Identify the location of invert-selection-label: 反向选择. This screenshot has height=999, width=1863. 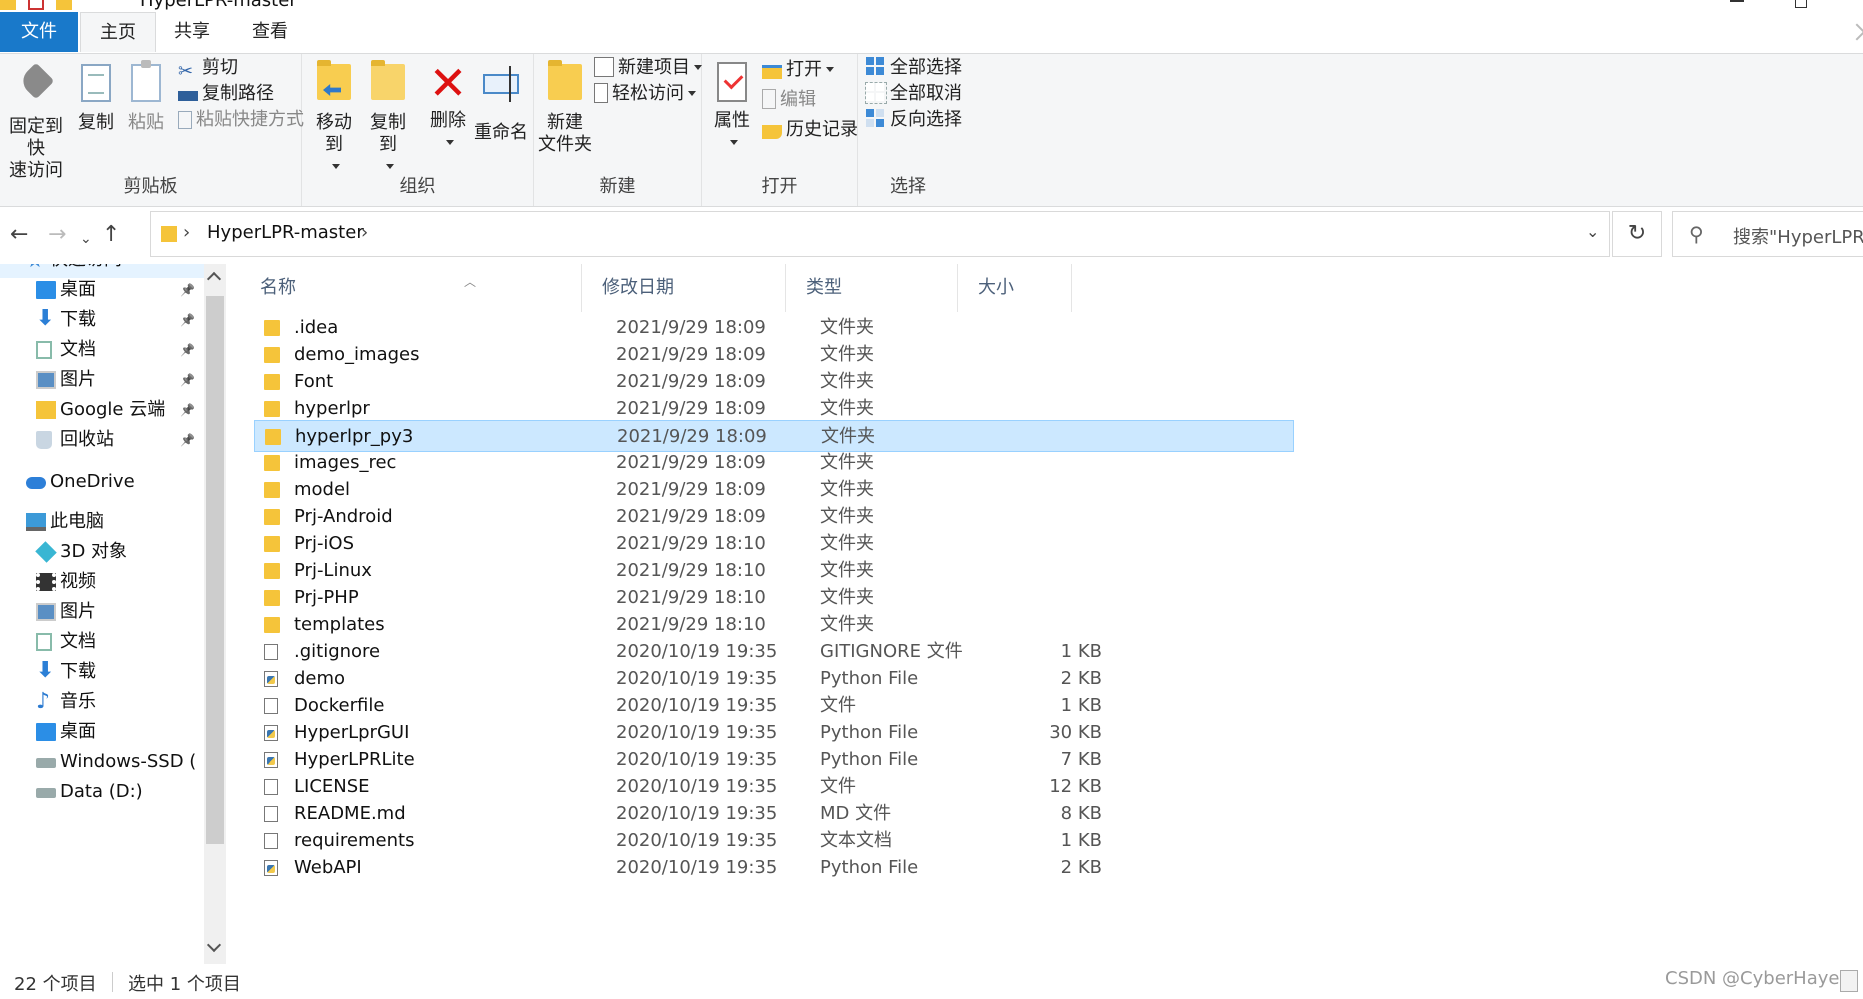
(926, 119).